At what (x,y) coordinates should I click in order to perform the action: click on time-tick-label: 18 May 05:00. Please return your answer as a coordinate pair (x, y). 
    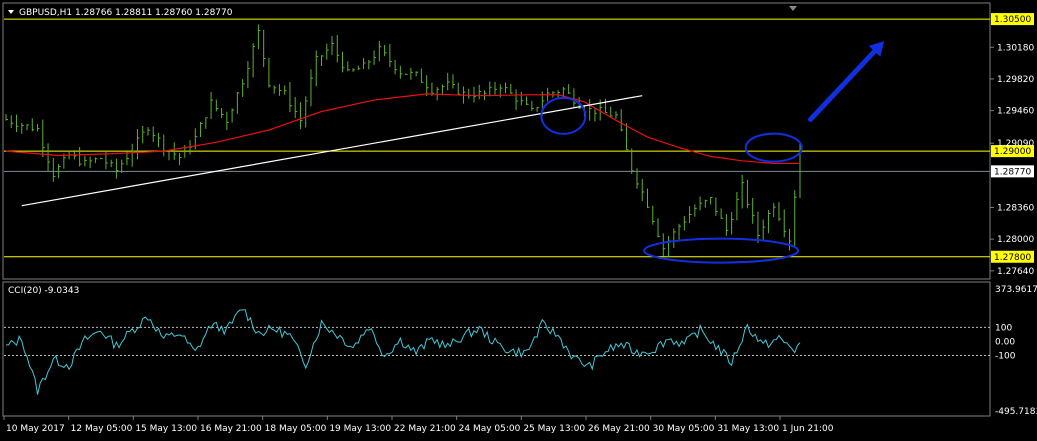
    Looking at the image, I should click on (296, 429).